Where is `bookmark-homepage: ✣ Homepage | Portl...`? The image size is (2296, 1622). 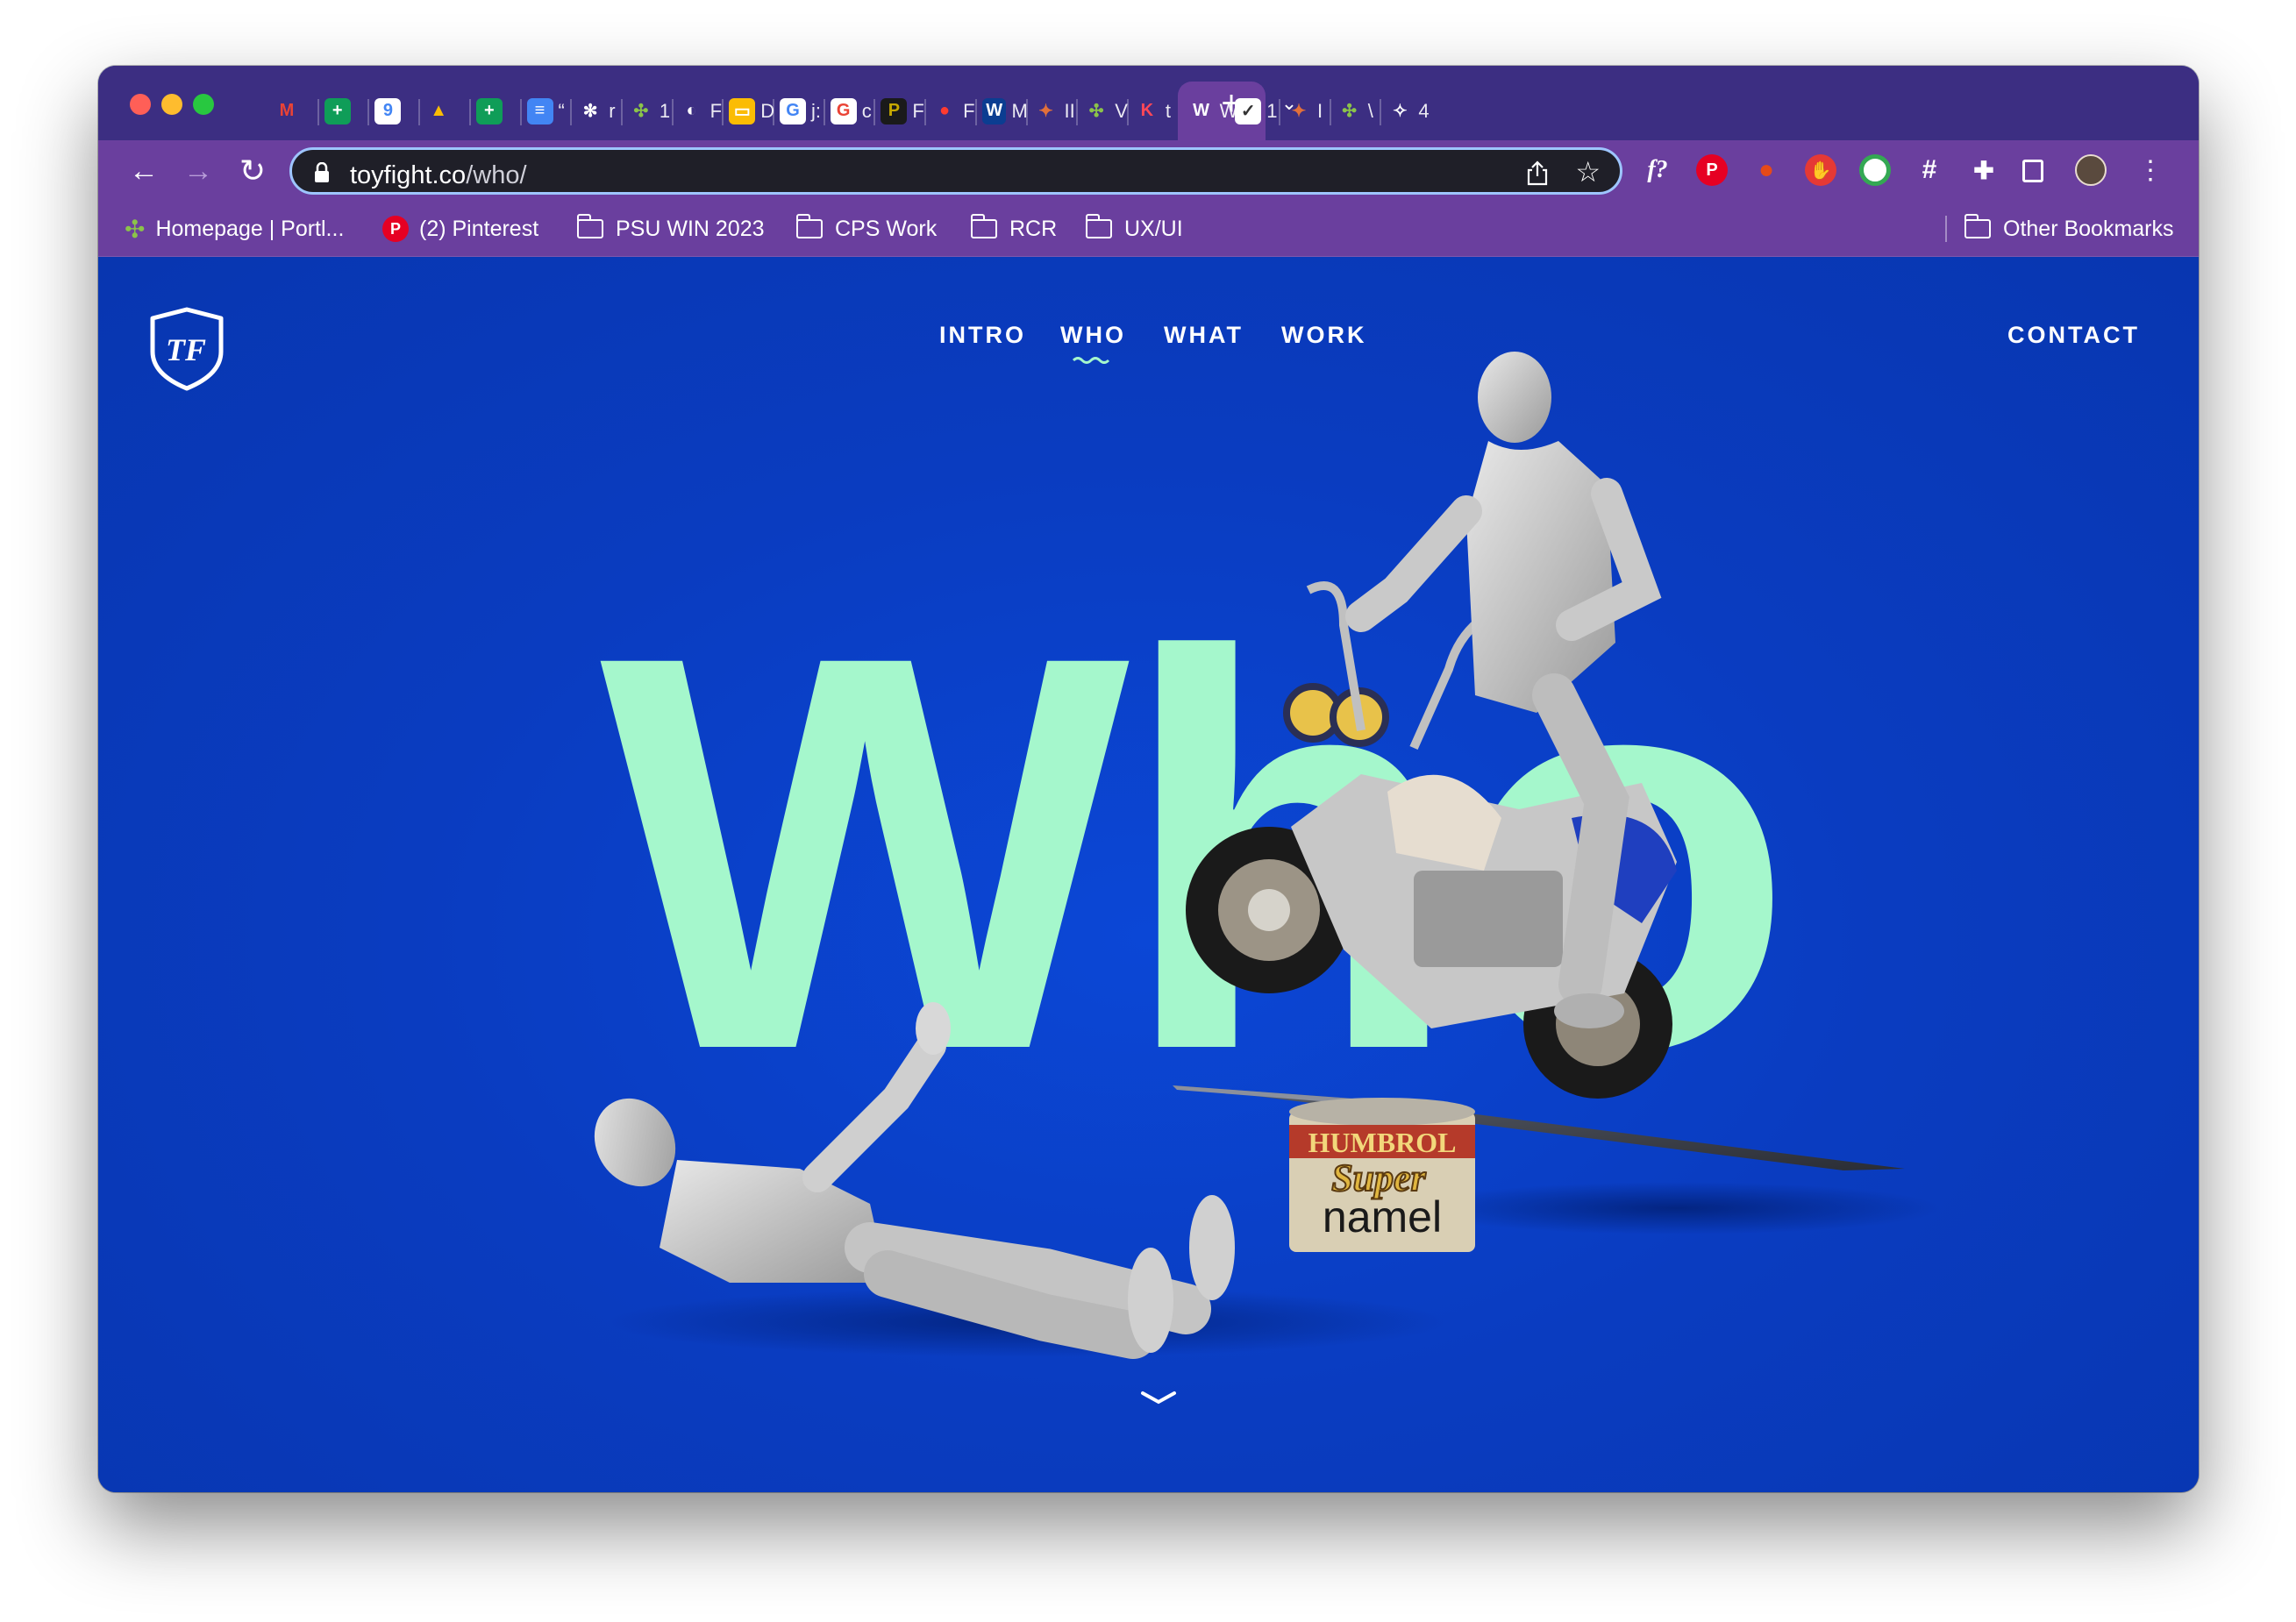
bookmark-homepage: ✣ Homepage | Portl... is located at coordinates (234, 229).